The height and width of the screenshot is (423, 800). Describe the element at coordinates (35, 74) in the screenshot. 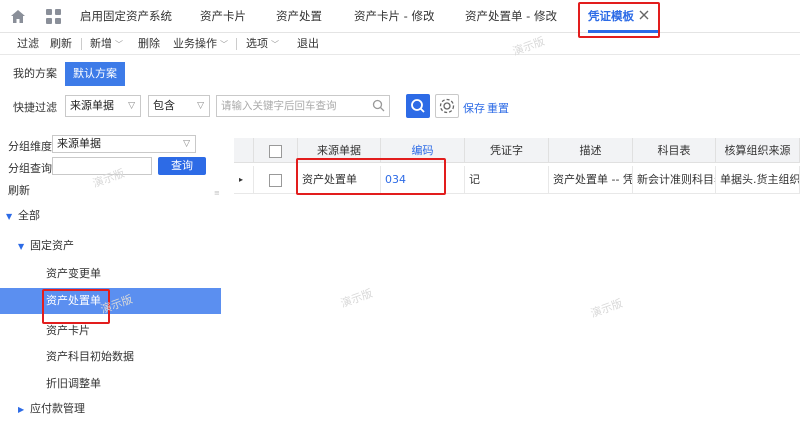

I see `scheme-mine: 我的方案` at that location.